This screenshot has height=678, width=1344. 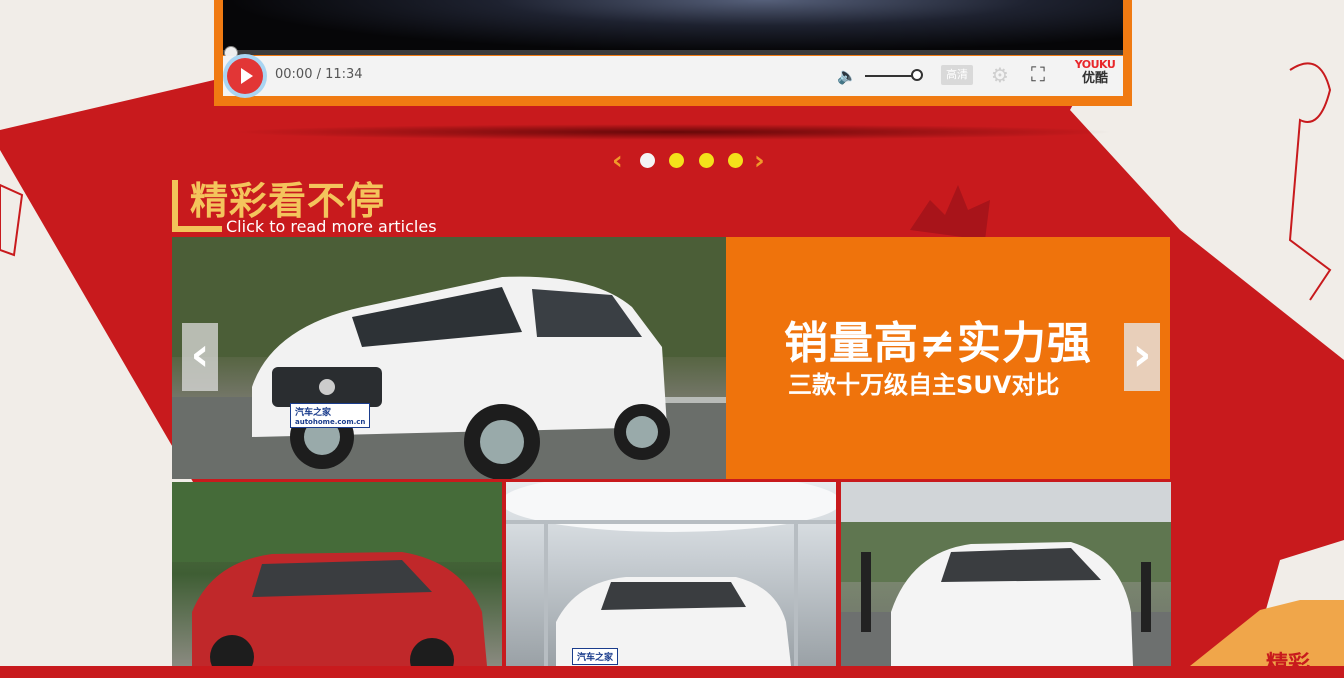 I want to click on white-suv-canopy-image, so click(x=671, y=574).